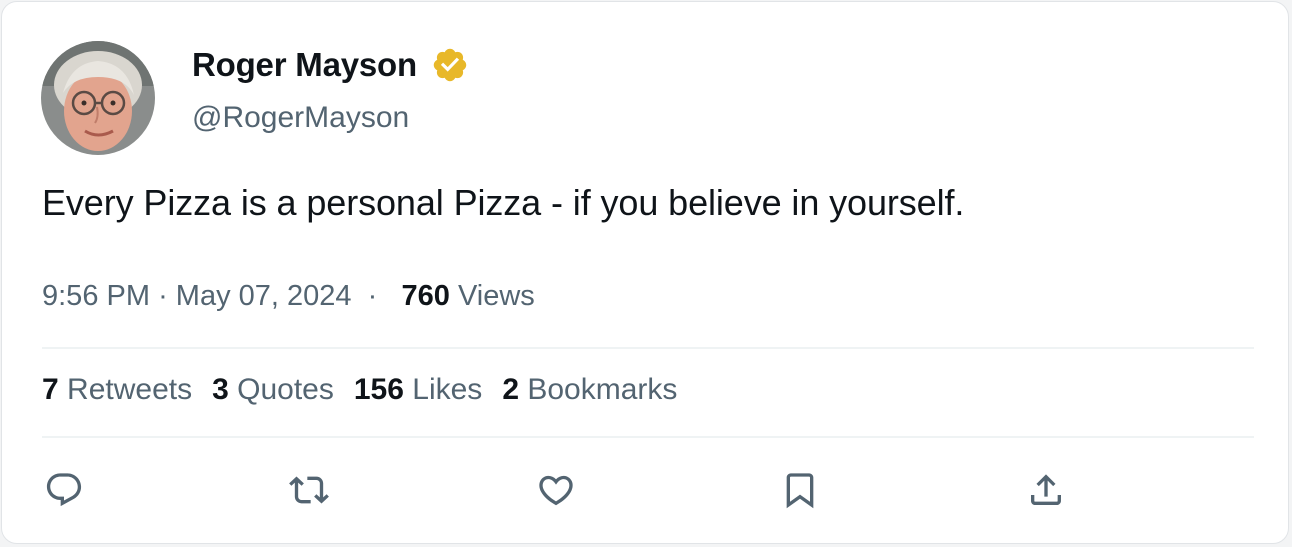 Image resolution: width=1292 pixels, height=547 pixels. I want to click on stat-label: Quotes, so click(285, 389).